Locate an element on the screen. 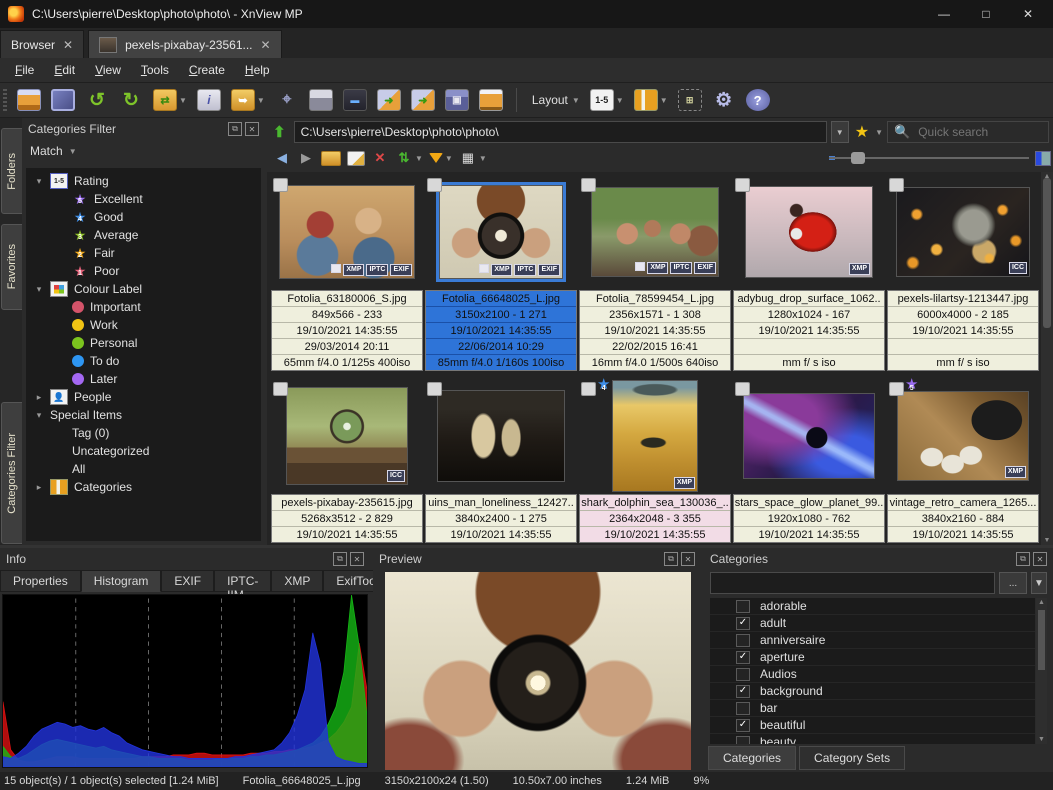 Image resolution: width=1053 pixels, height=790 pixels. tab-categories: Categories is located at coordinates (752, 758).